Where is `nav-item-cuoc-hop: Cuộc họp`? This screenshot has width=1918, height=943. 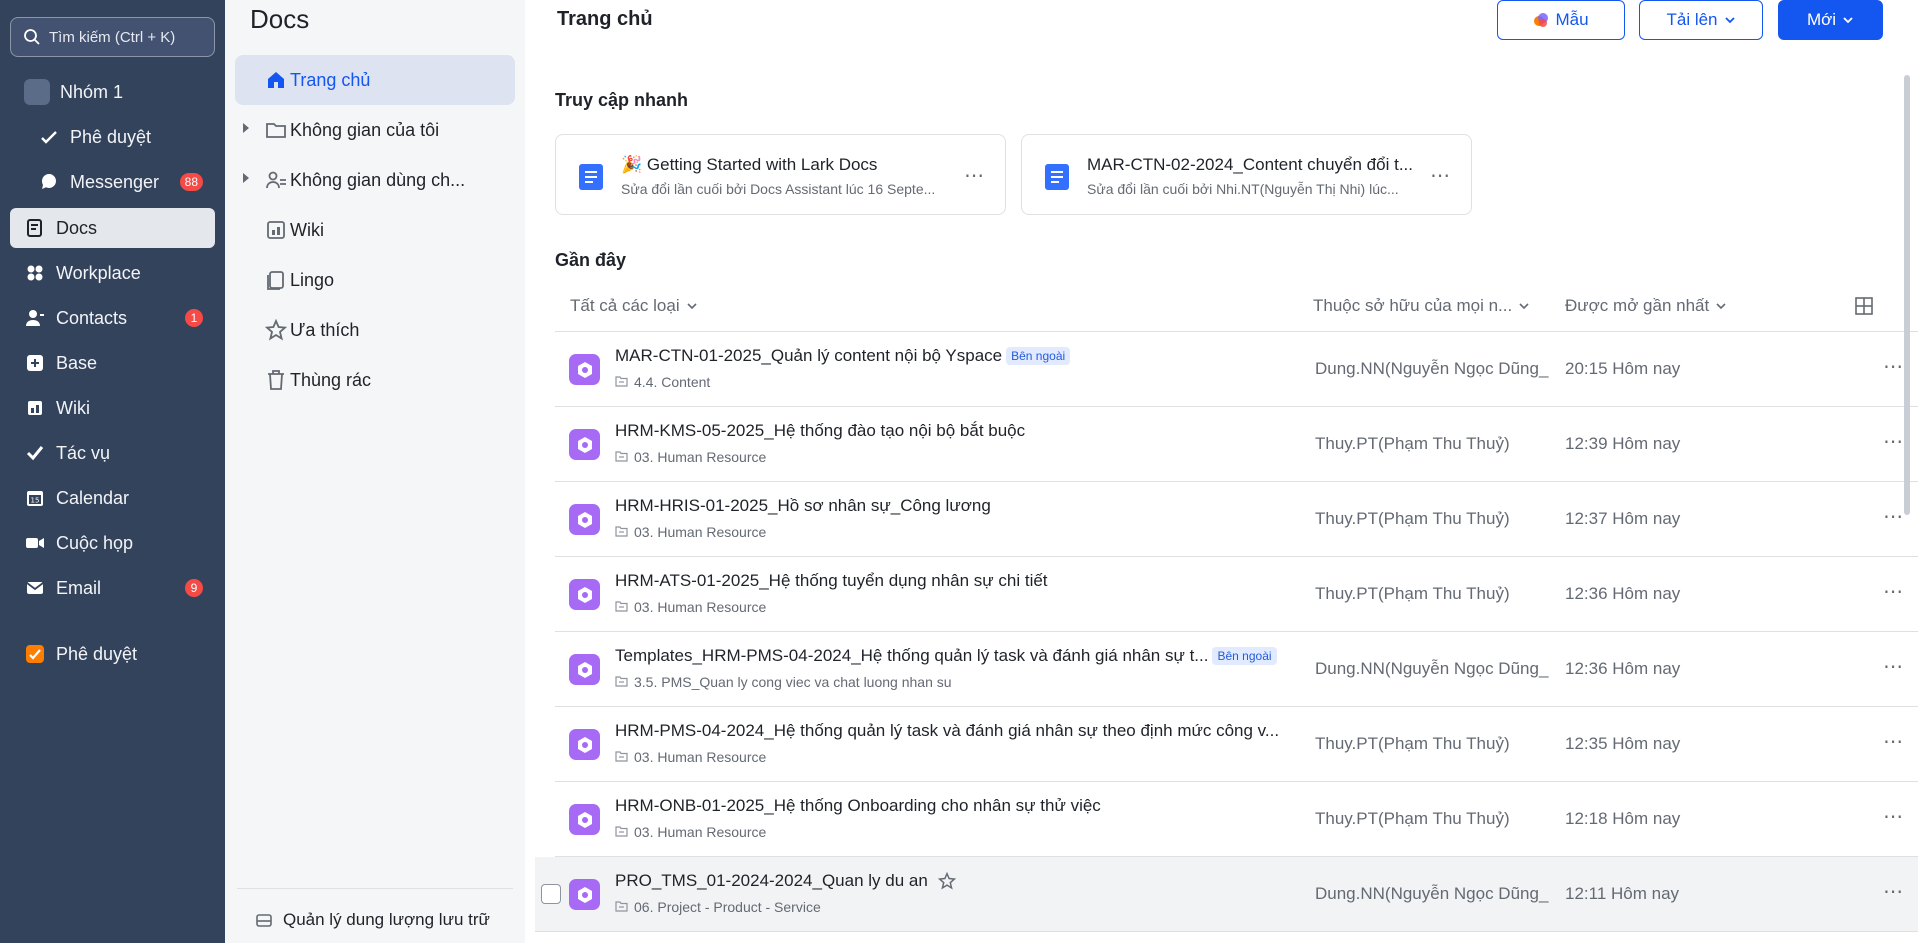 nav-item-cuoc-hop: Cuộc họp is located at coordinates (112, 543).